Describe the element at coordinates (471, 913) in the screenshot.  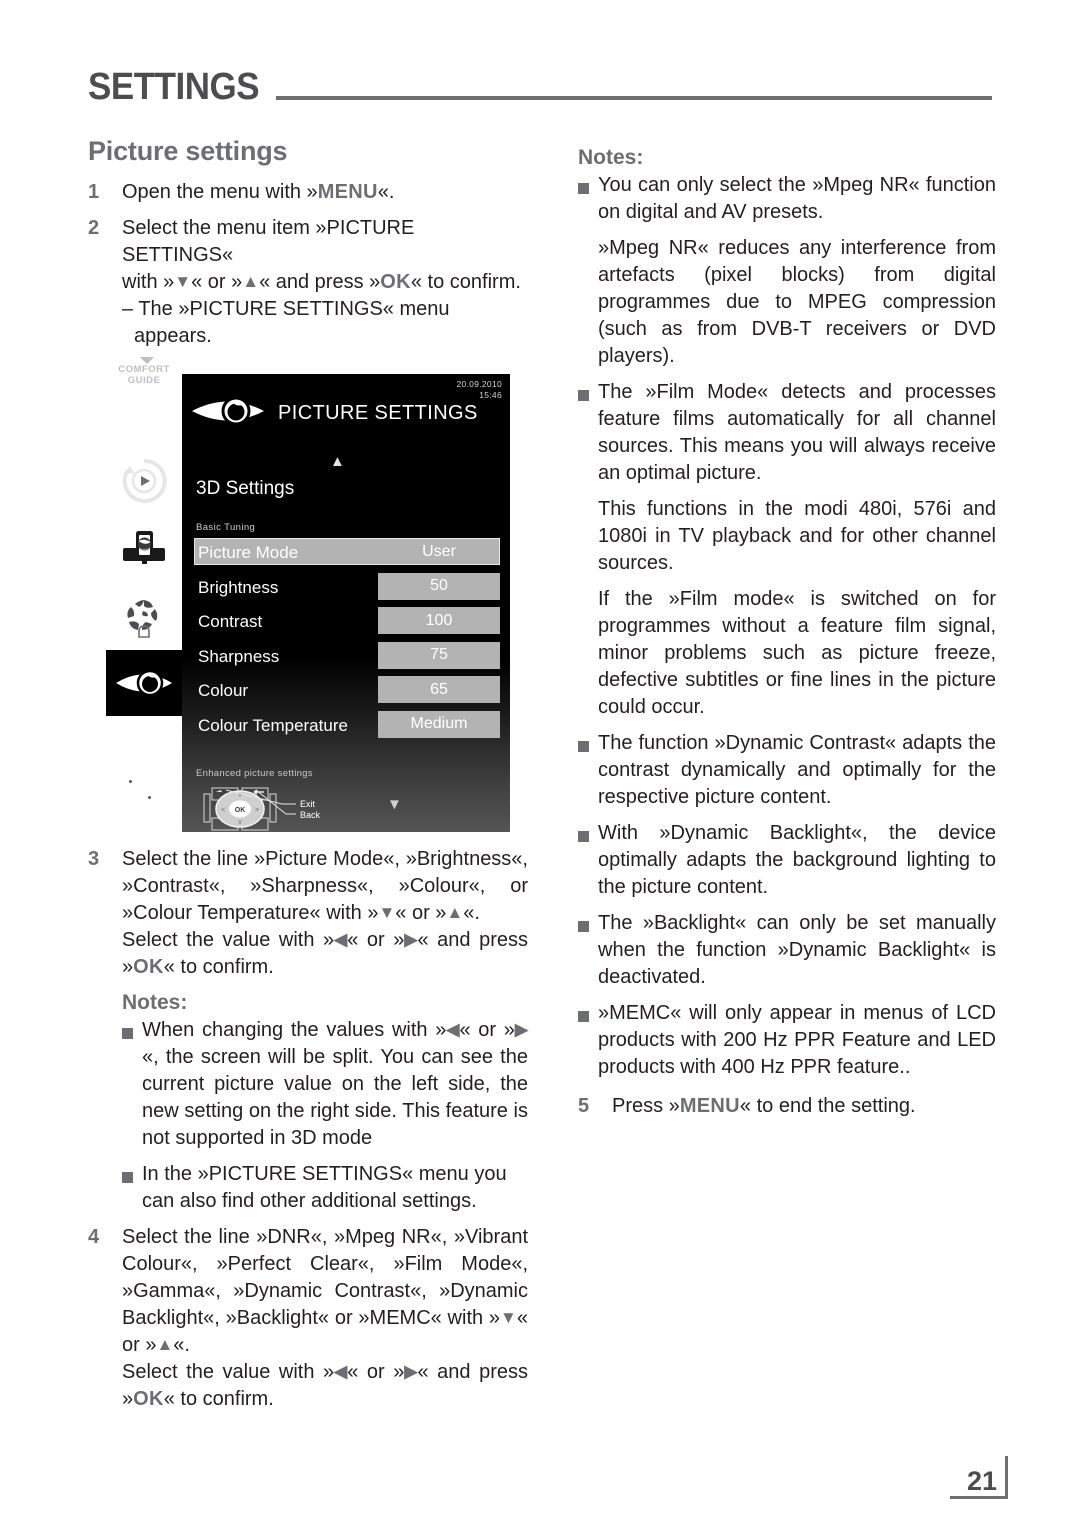
I see `step-3-l1c: «.` at that location.